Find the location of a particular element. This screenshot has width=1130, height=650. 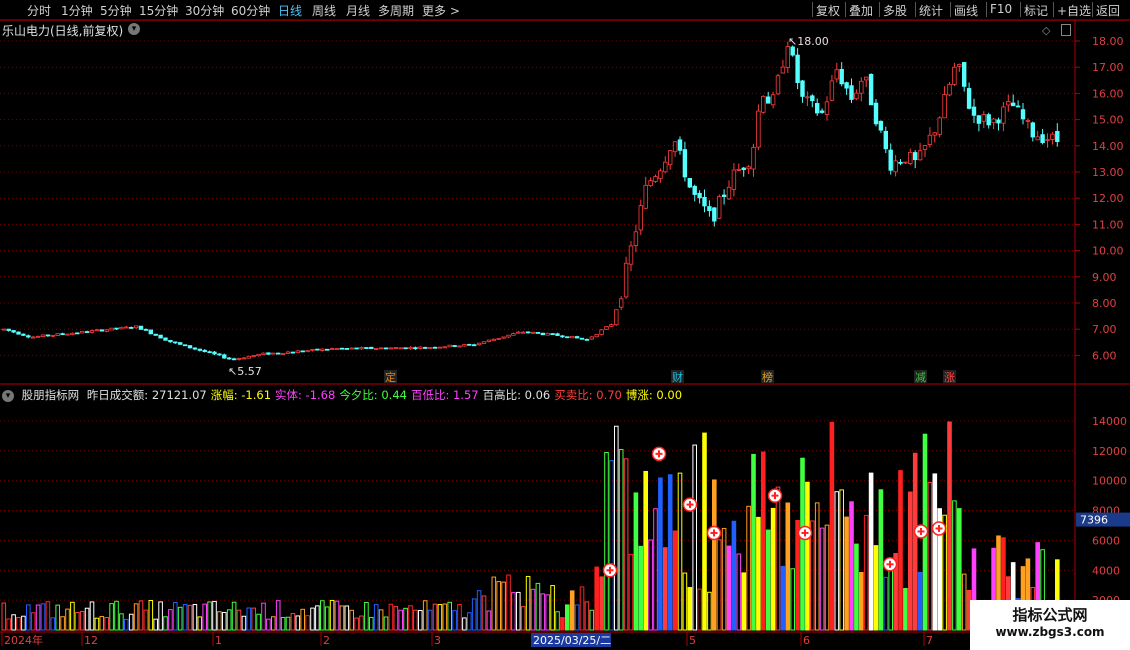

indicator-label-6: 买卖比: is located at coordinates (573, 395).